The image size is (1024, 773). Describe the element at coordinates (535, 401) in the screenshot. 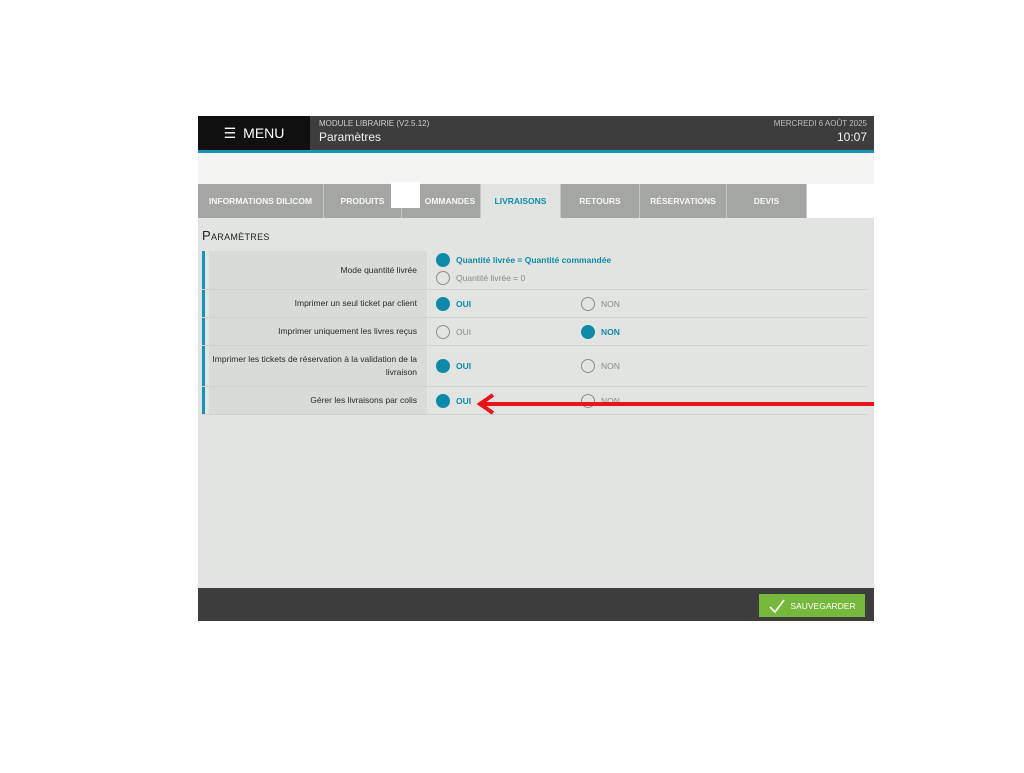

I see `setting-row-livraisons-colis: Gérer les livraisons par colis OUI NON` at that location.